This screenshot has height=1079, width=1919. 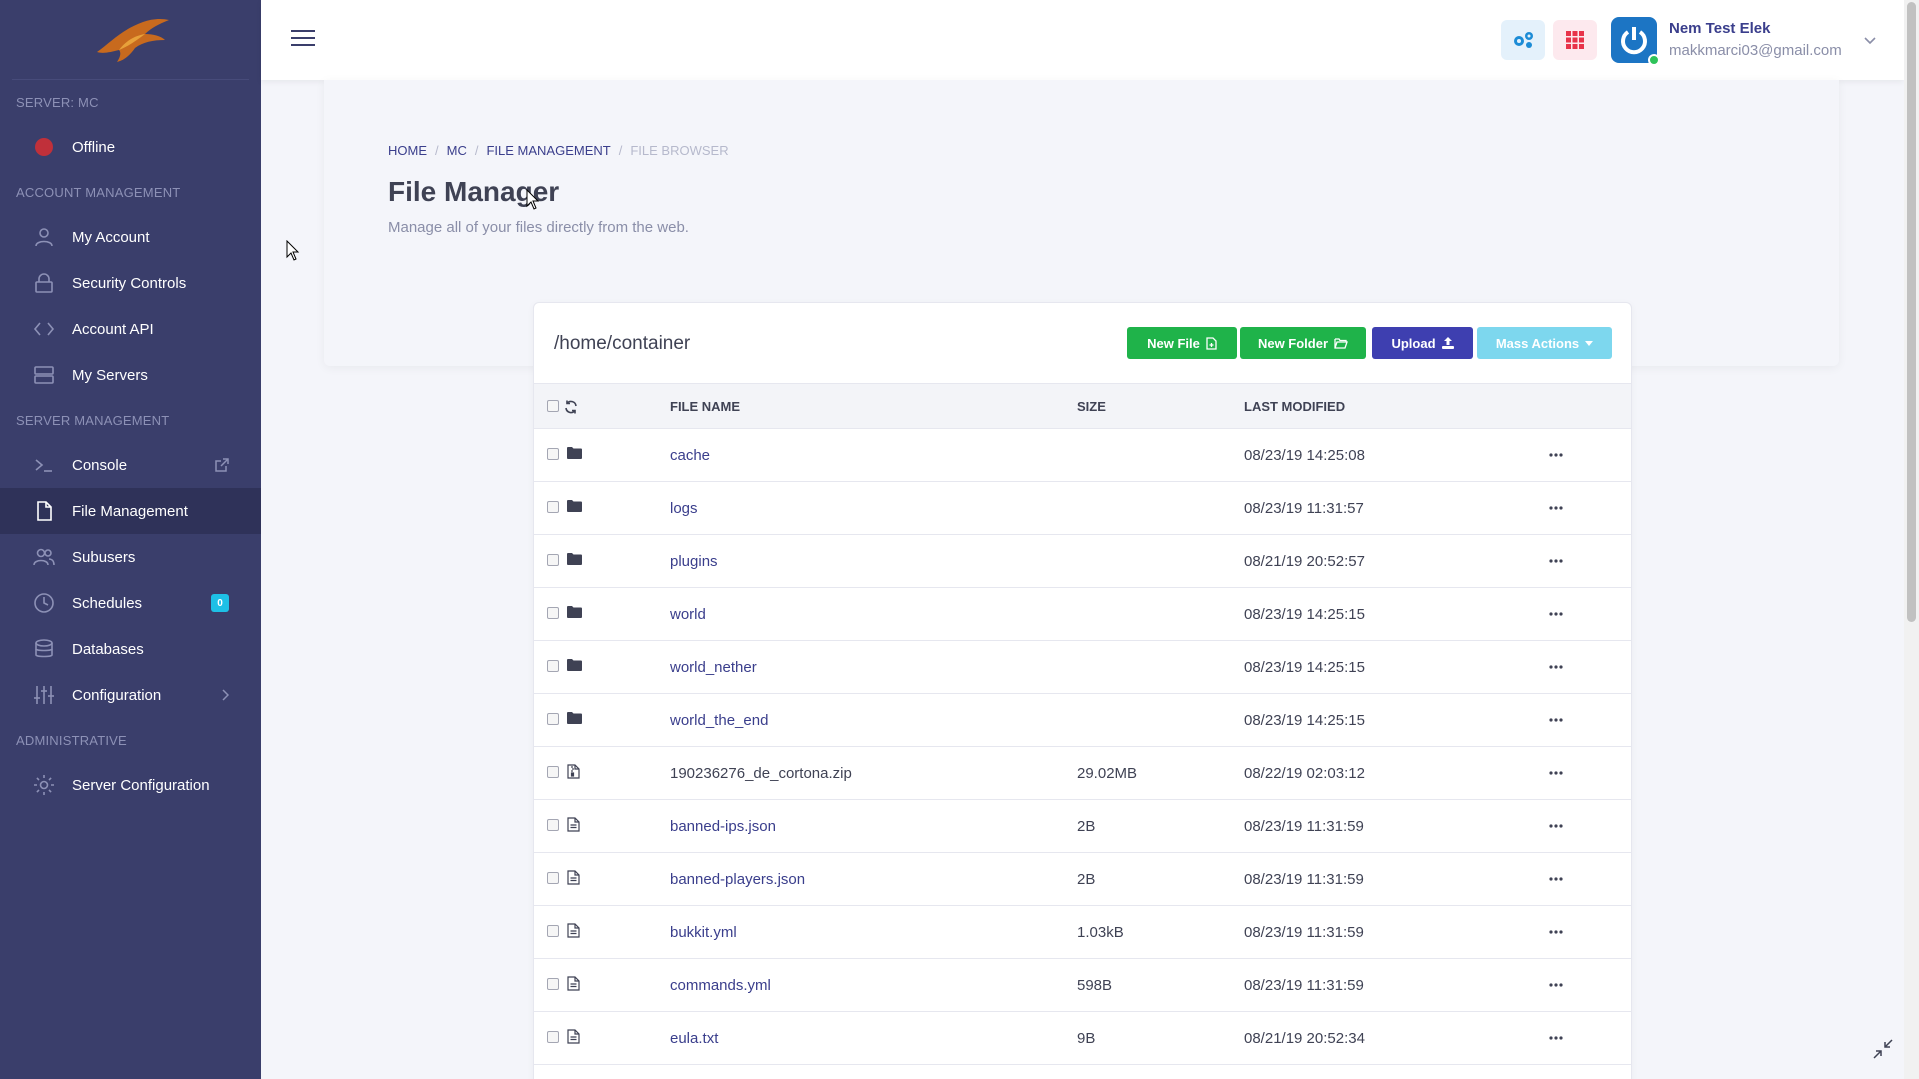 What do you see at coordinates (571, 407) in the screenshot?
I see `refresh-icon` at bounding box center [571, 407].